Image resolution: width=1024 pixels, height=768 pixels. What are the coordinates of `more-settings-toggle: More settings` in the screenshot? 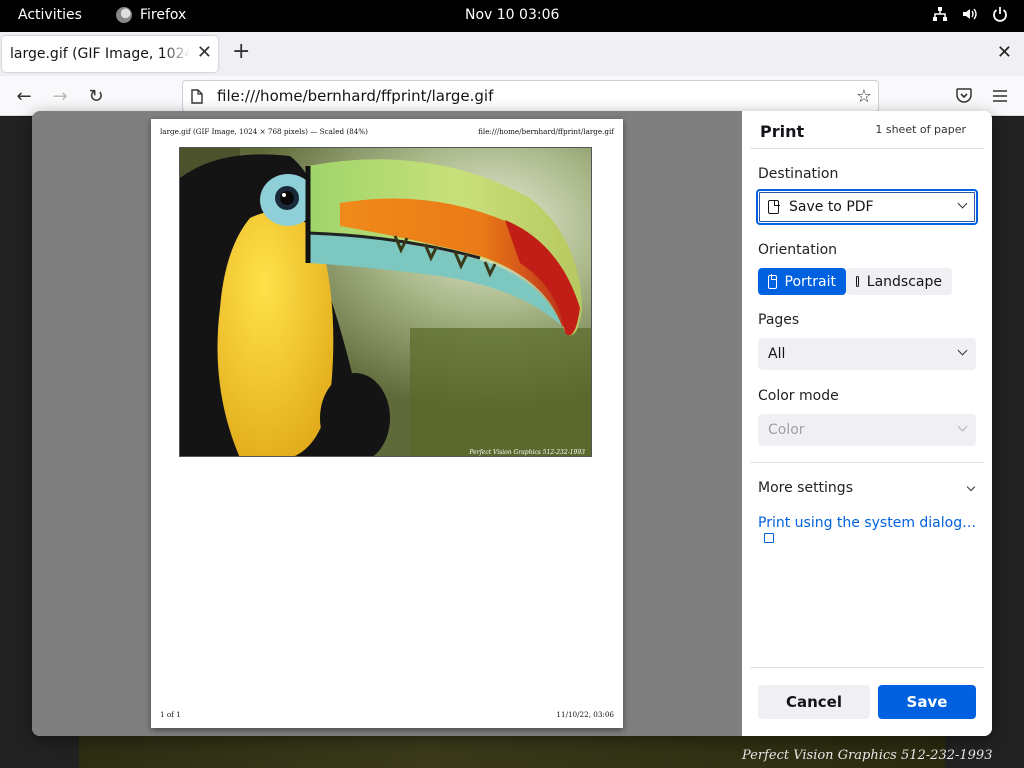 It's located at (805, 488).